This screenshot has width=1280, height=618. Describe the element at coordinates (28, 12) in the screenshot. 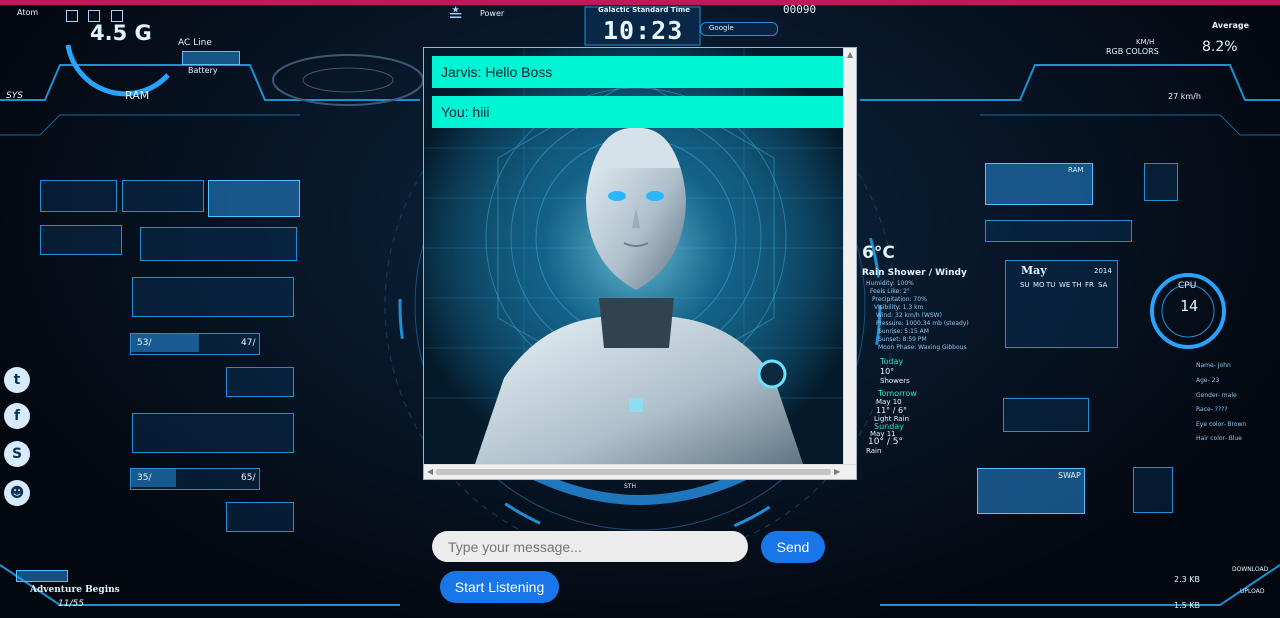

I see `atom-label: Atom` at that location.